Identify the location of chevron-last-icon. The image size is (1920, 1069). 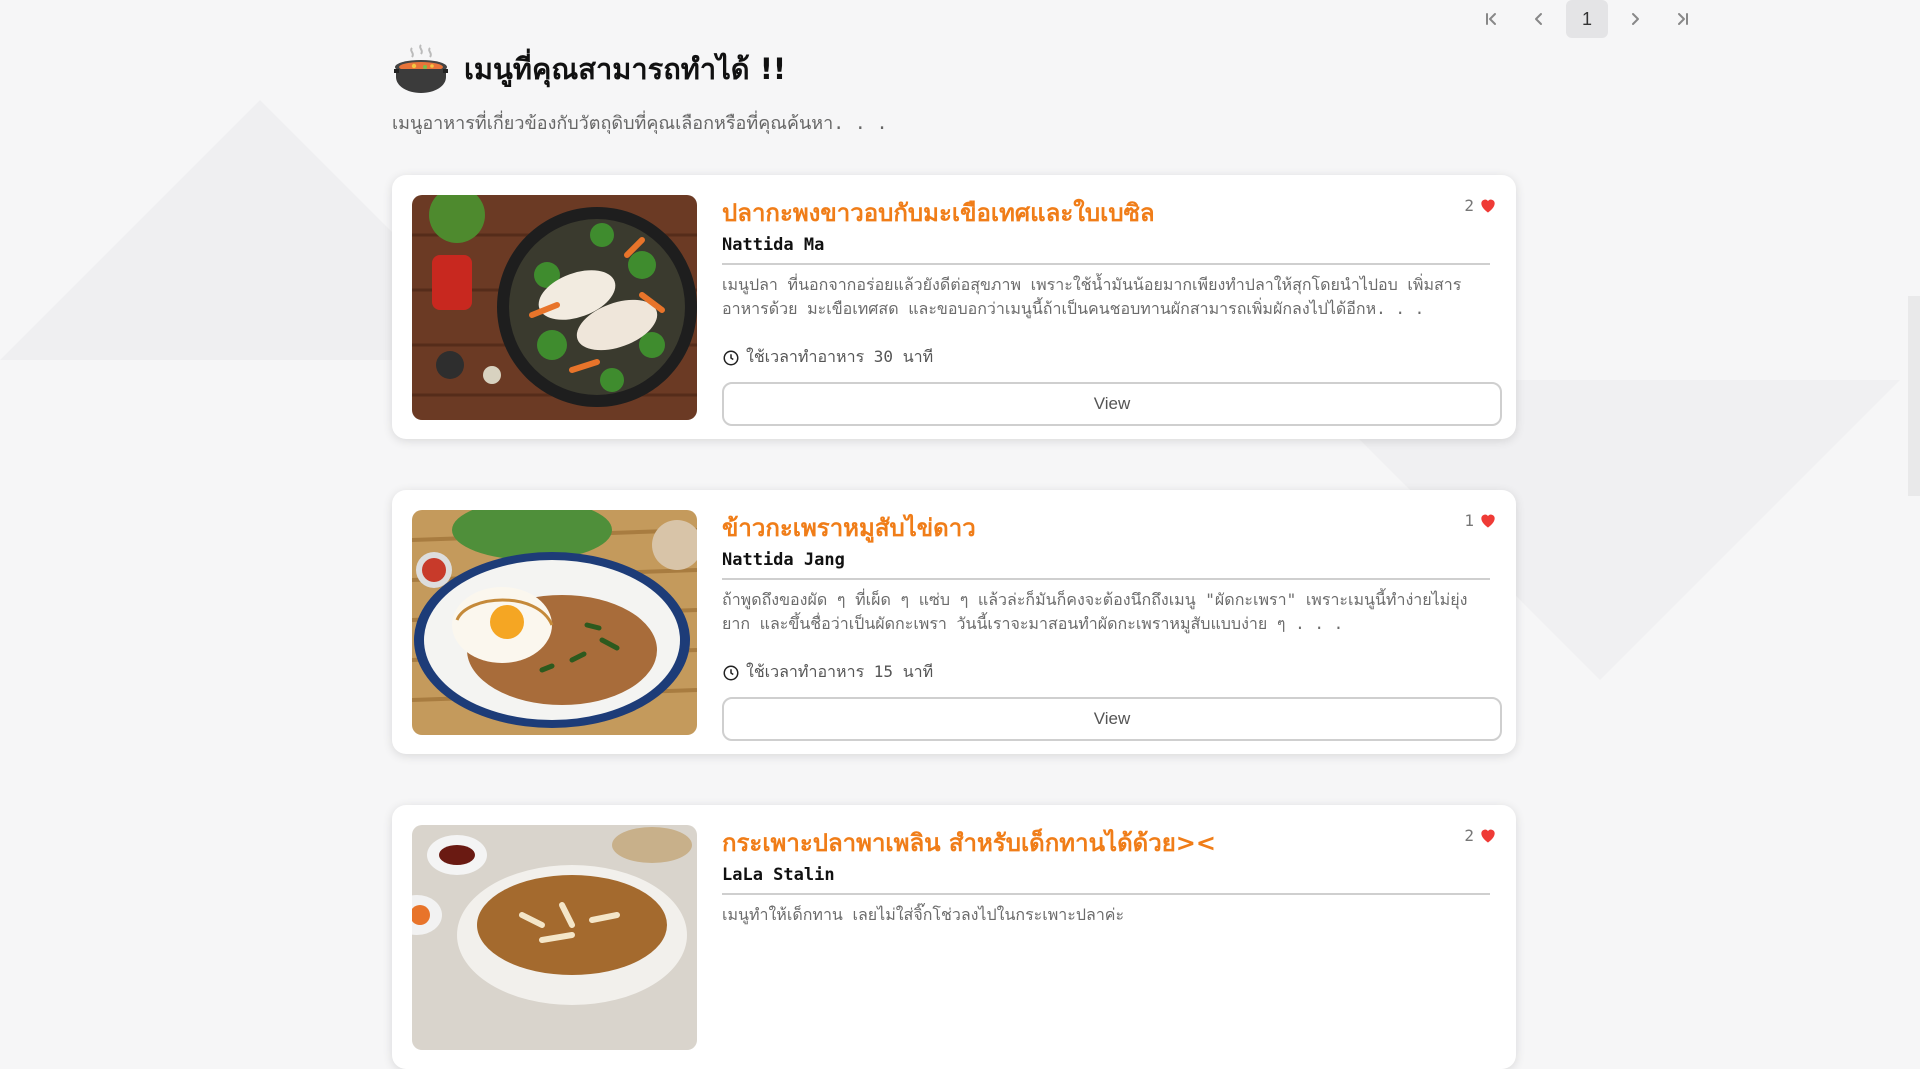
(1683, 19).